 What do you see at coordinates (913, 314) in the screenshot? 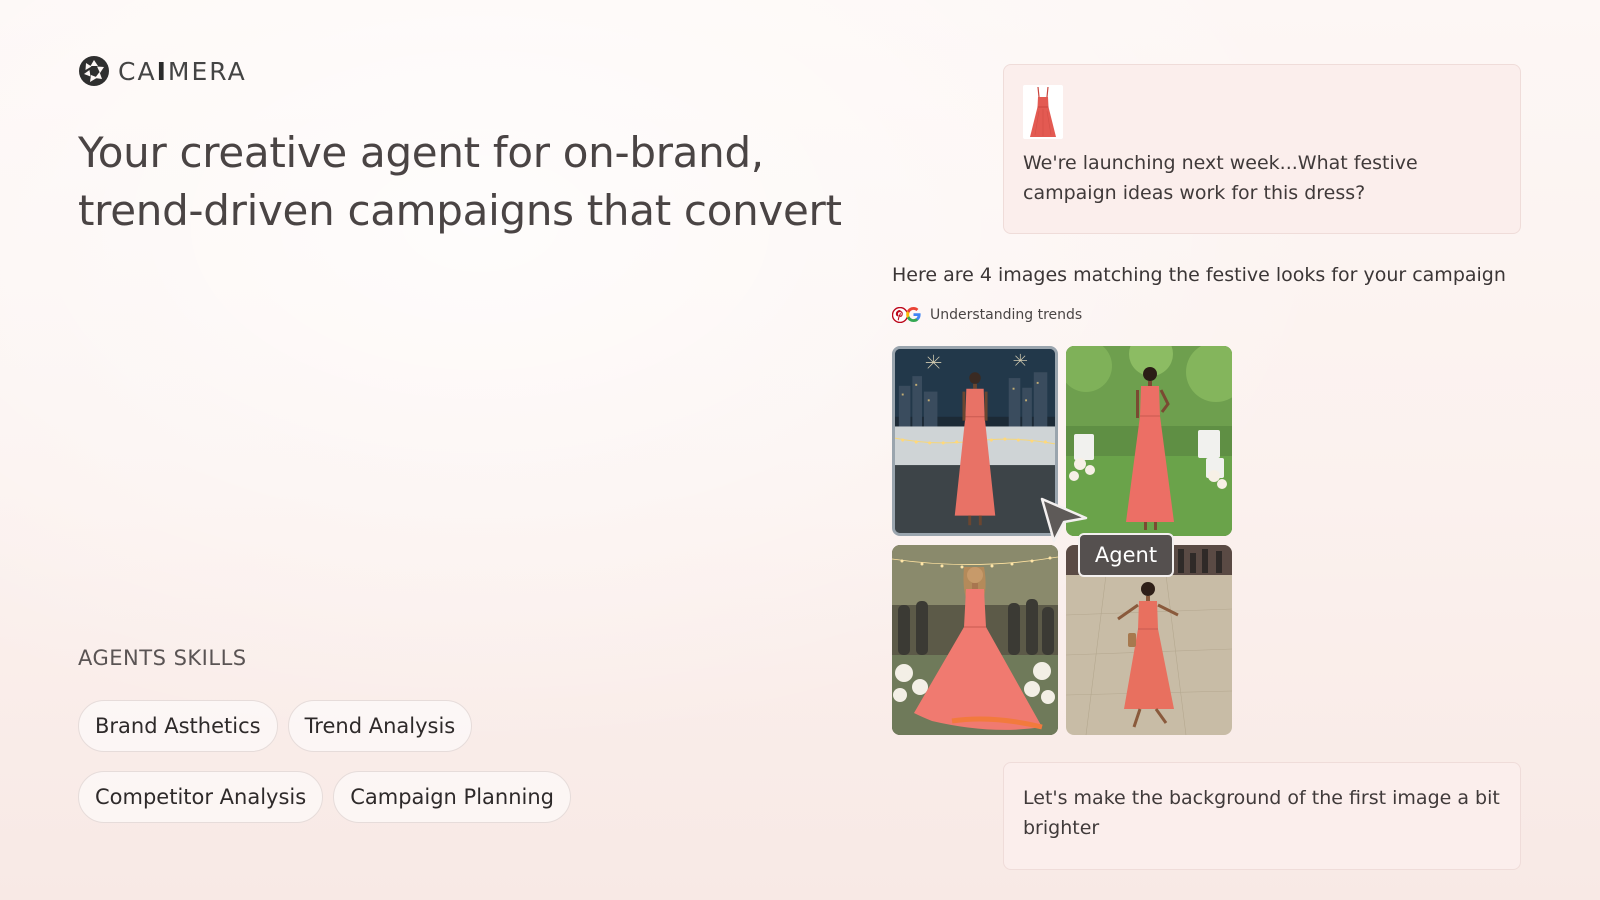
I see `google-icon` at bounding box center [913, 314].